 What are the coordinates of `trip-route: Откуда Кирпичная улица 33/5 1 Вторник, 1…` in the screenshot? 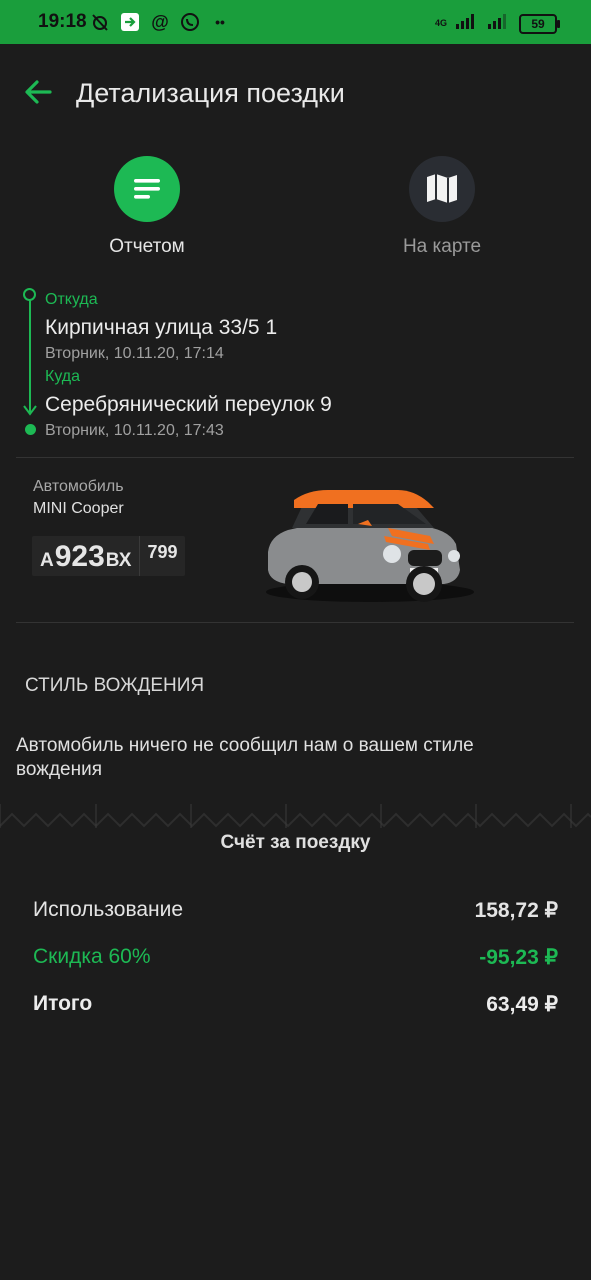 It's located at (295, 366).